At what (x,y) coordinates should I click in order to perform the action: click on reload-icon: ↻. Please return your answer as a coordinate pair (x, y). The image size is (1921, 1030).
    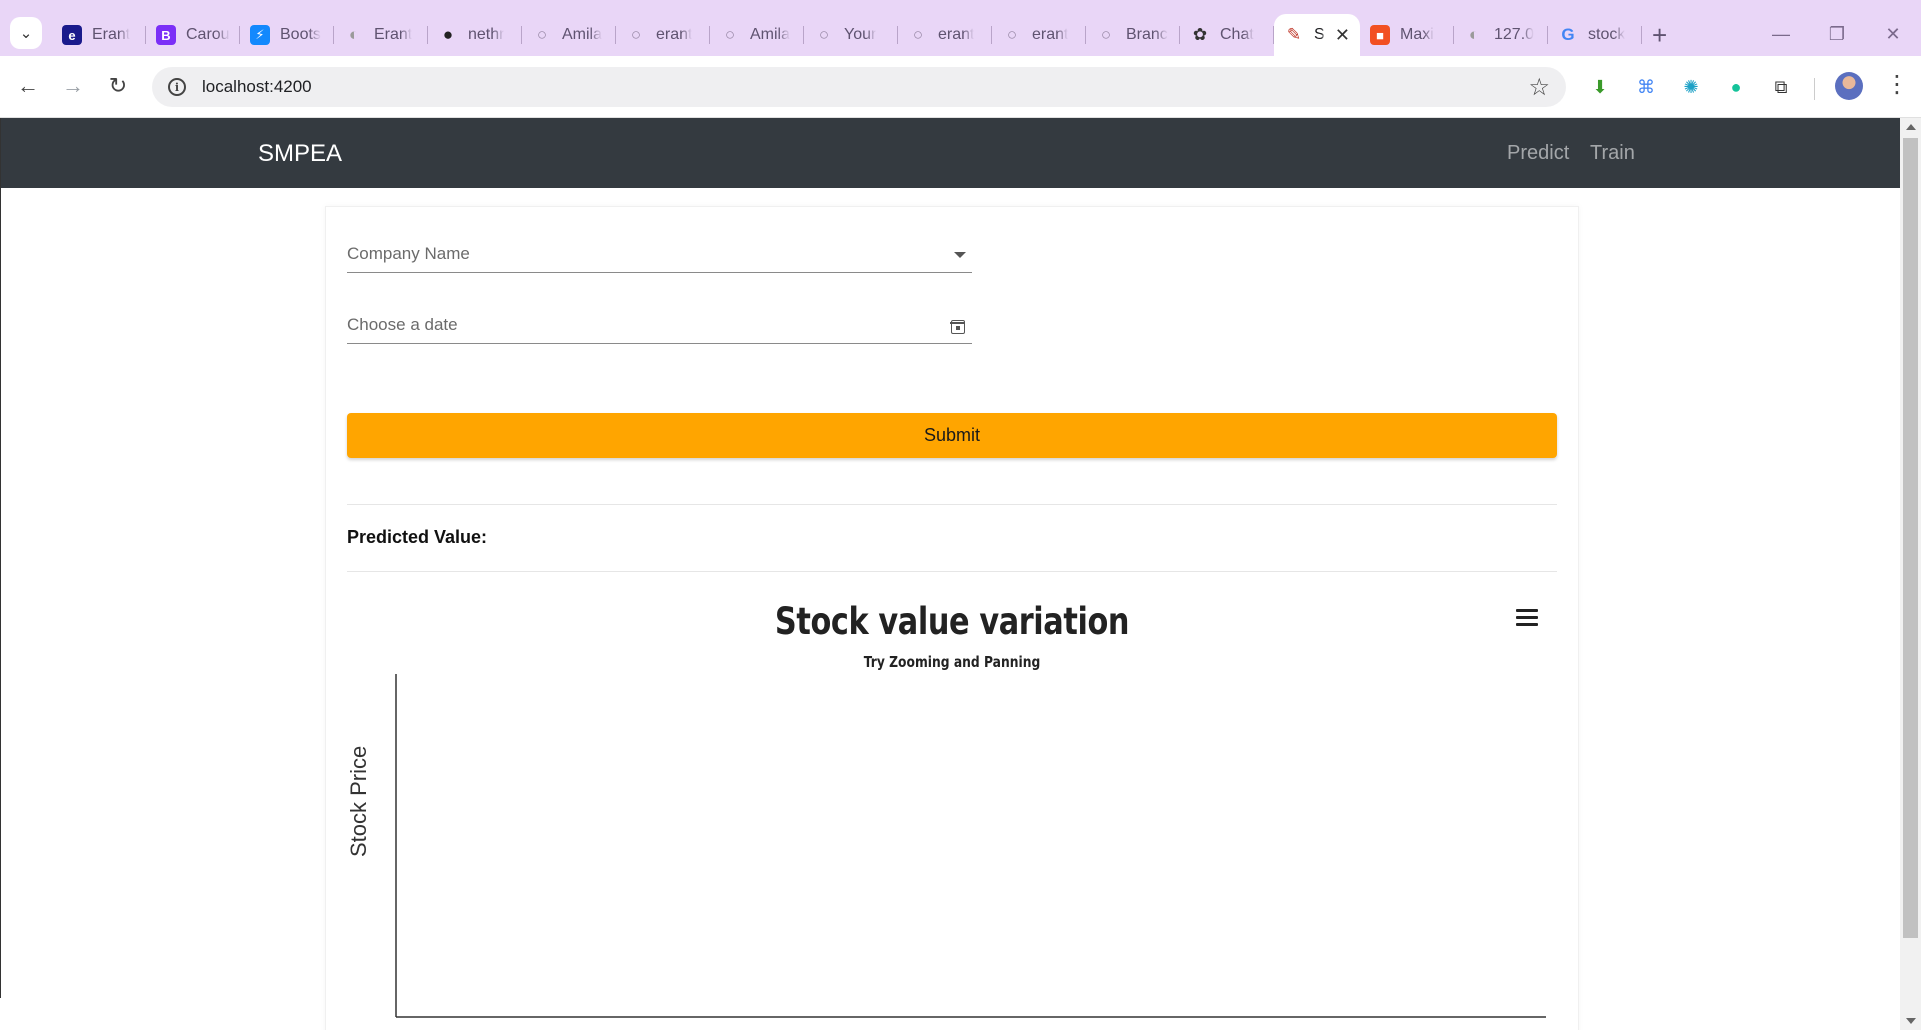
    Looking at the image, I should click on (118, 85).